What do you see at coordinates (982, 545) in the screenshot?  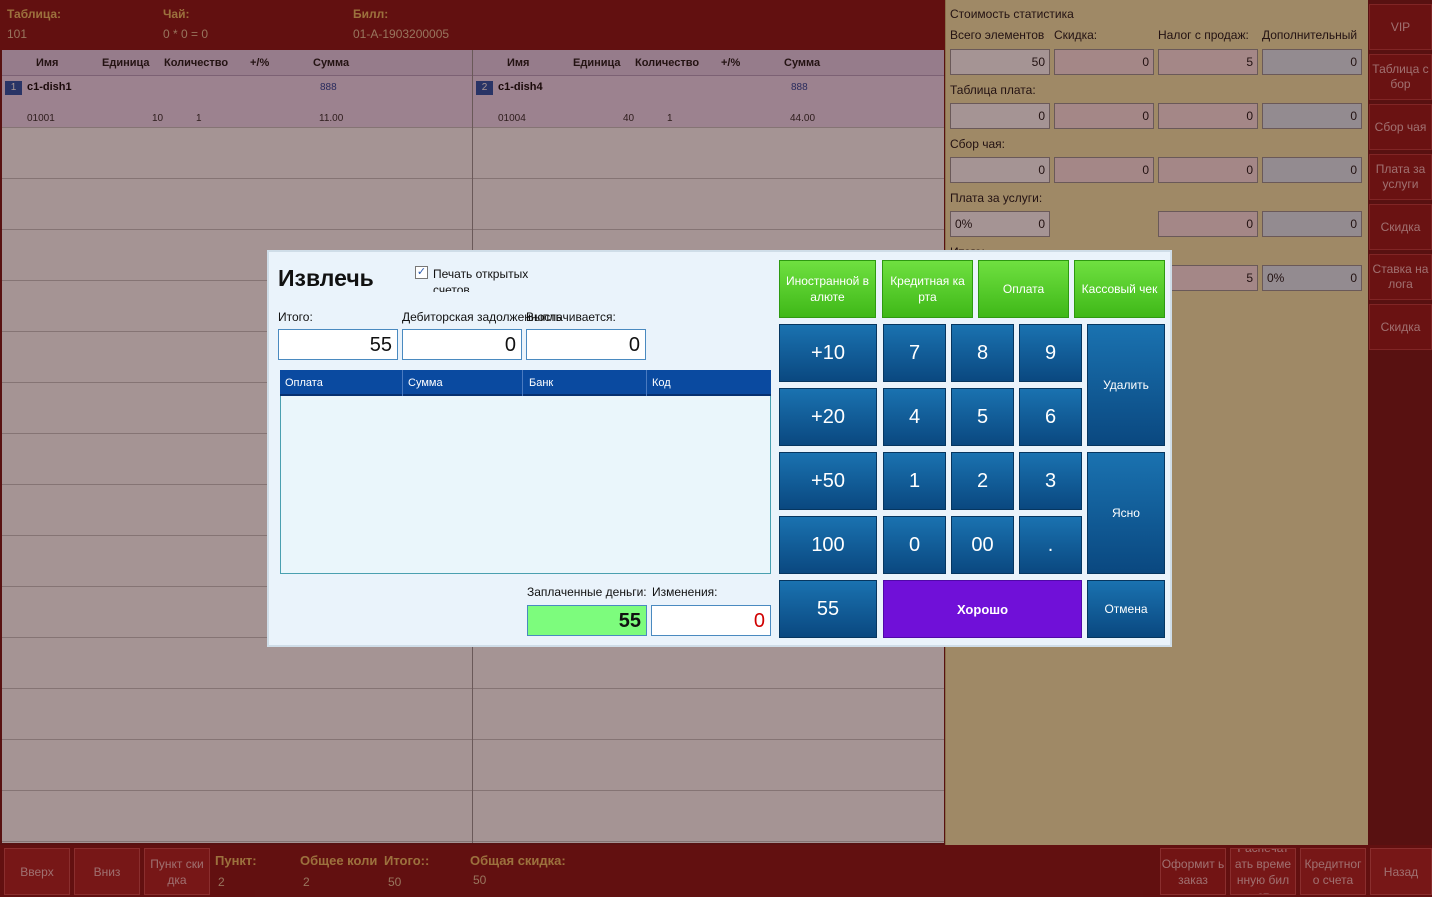 I see `key-00: 00` at bounding box center [982, 545].